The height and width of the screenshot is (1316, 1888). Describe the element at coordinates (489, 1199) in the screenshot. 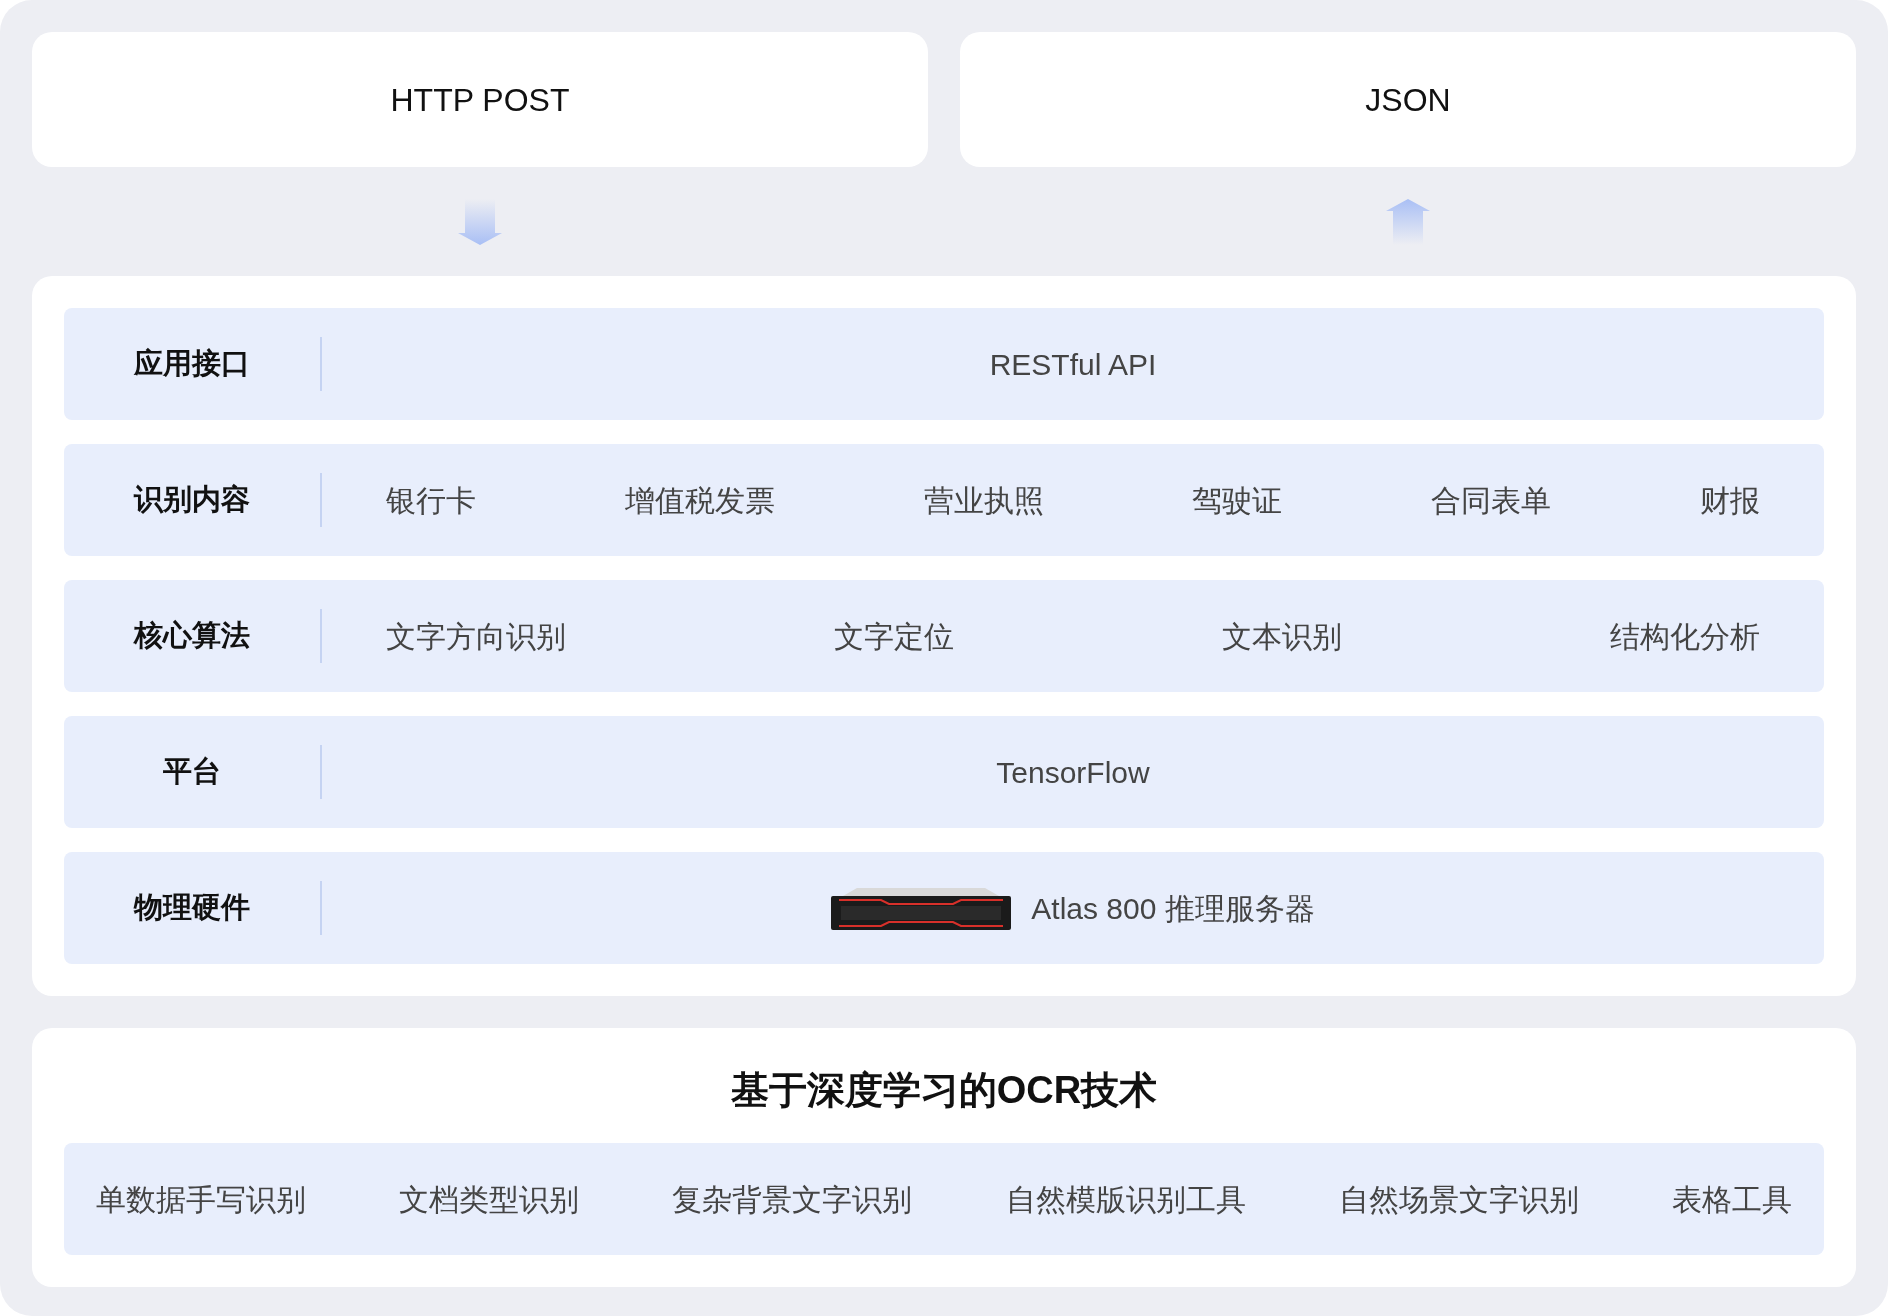

I see `technology-item: 文档类型识别` at that location.